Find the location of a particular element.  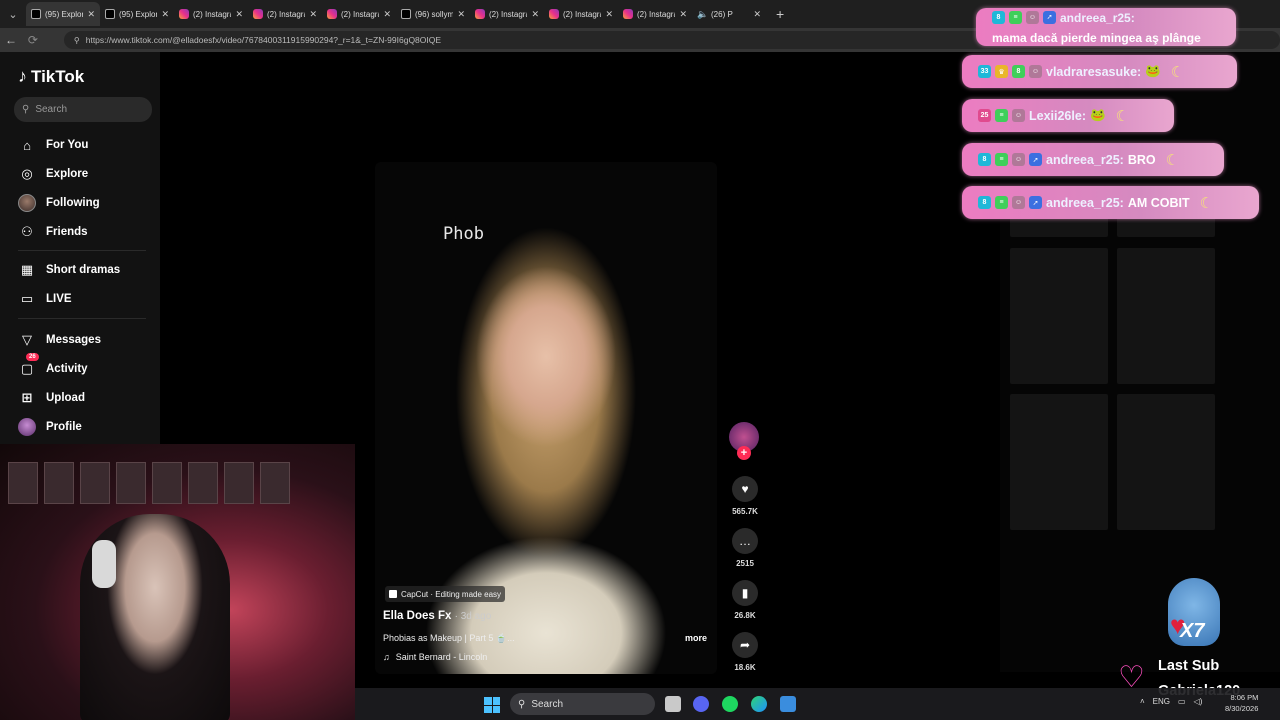

taskbar-search: ⚲ Search is located at coordinates (582, 704).